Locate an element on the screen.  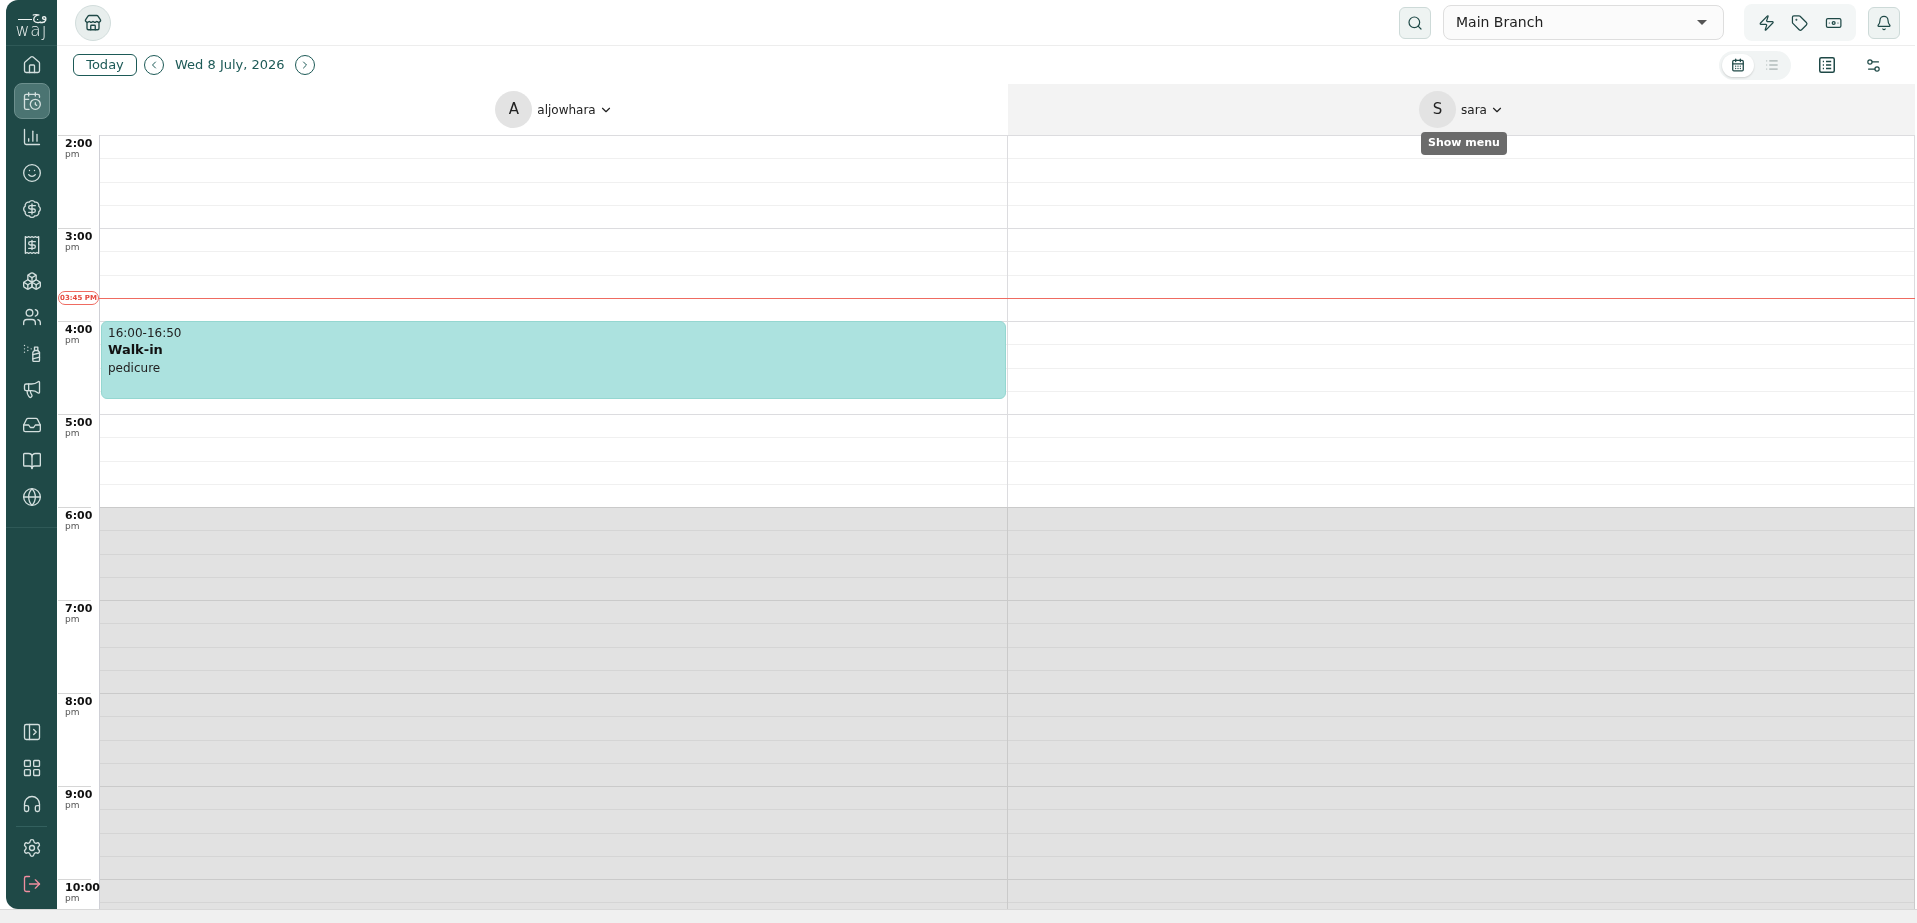
calendar-icon is located at coordinates (1737, 65).